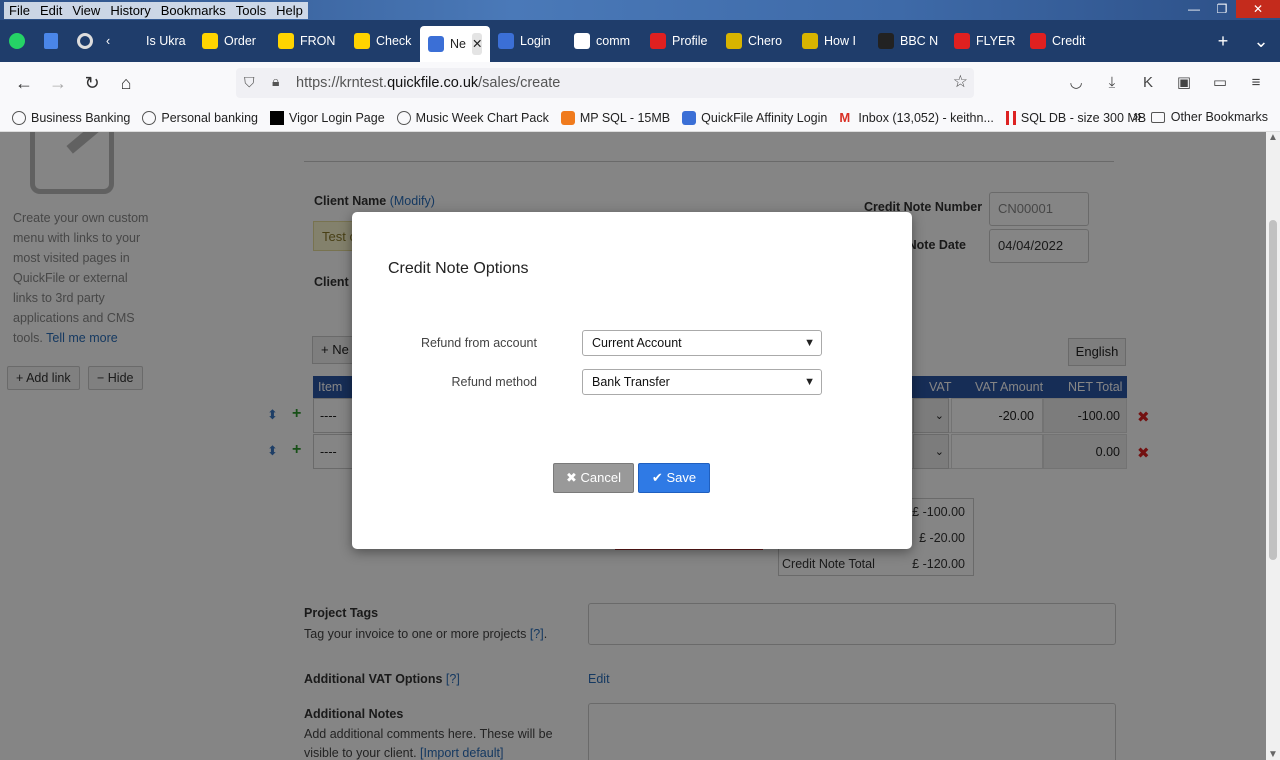  What do you see at coordinates (1148, 83) in the screenshot?
I see `account-icon: K` at bounding box center [1148, 83].